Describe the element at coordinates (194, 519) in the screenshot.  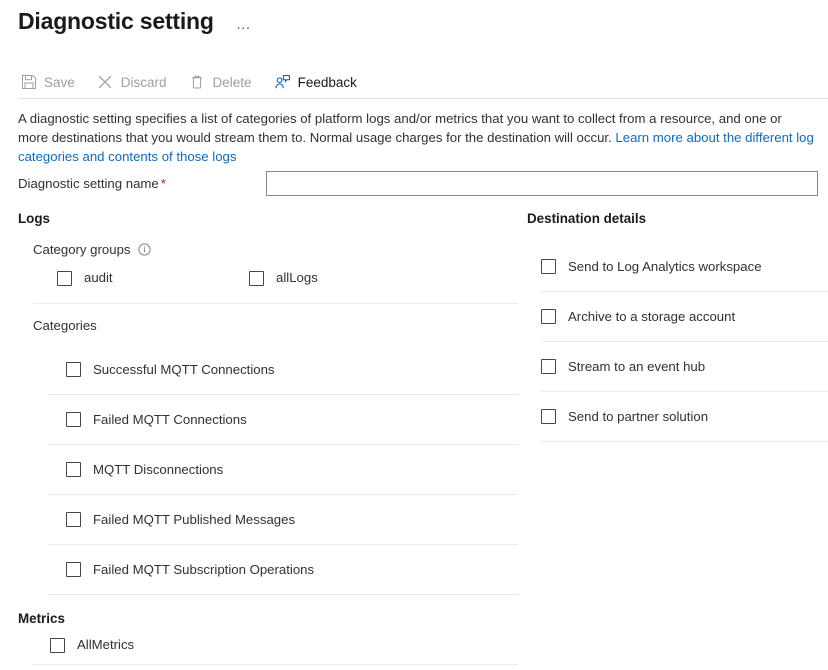
I see `checkbox-label-failed-mqtt-published-messages: Failed MQTT Published Messages` at that location.